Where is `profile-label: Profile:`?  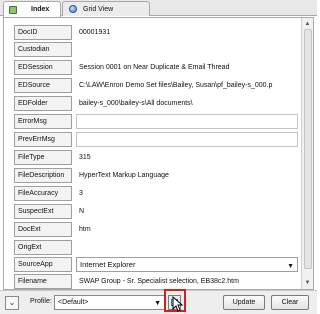 profile-label: Profile: is located at coordinates (41, 301).